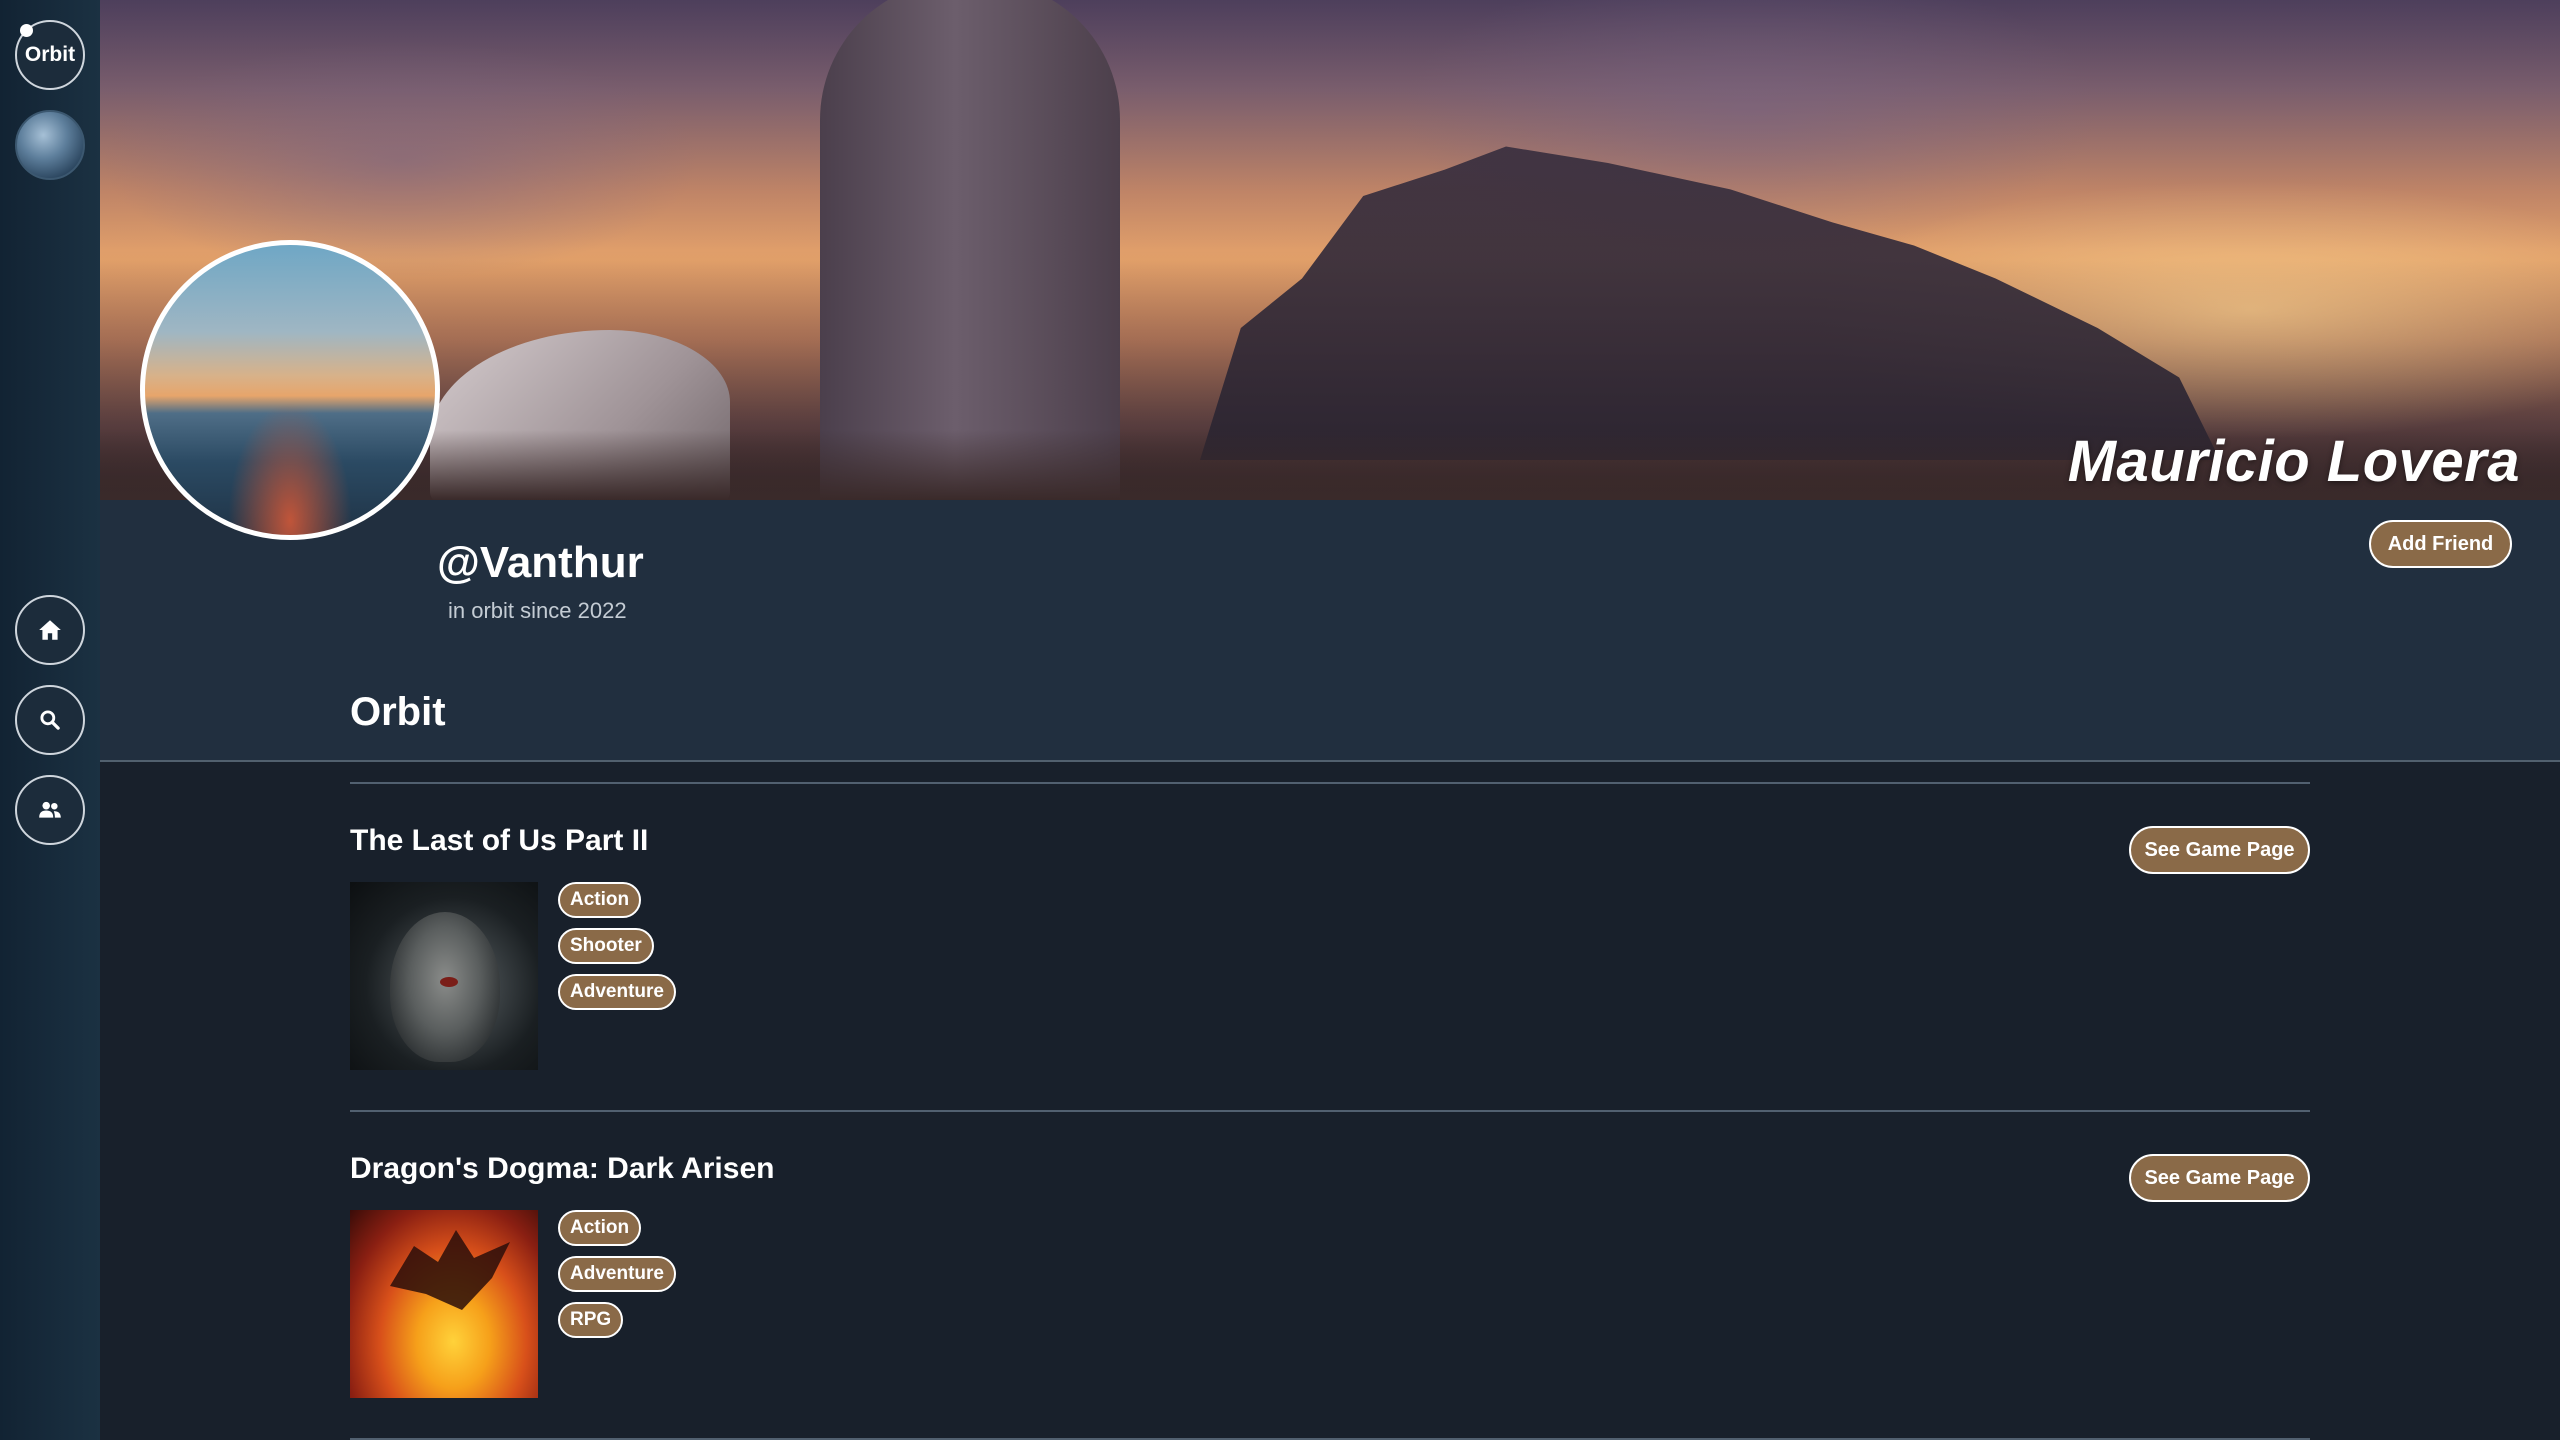 This screenshot has width=2560, height=1440. Describe the element at coordinates (970, 250) in the screenshot. I see `banner-figure` at that location.